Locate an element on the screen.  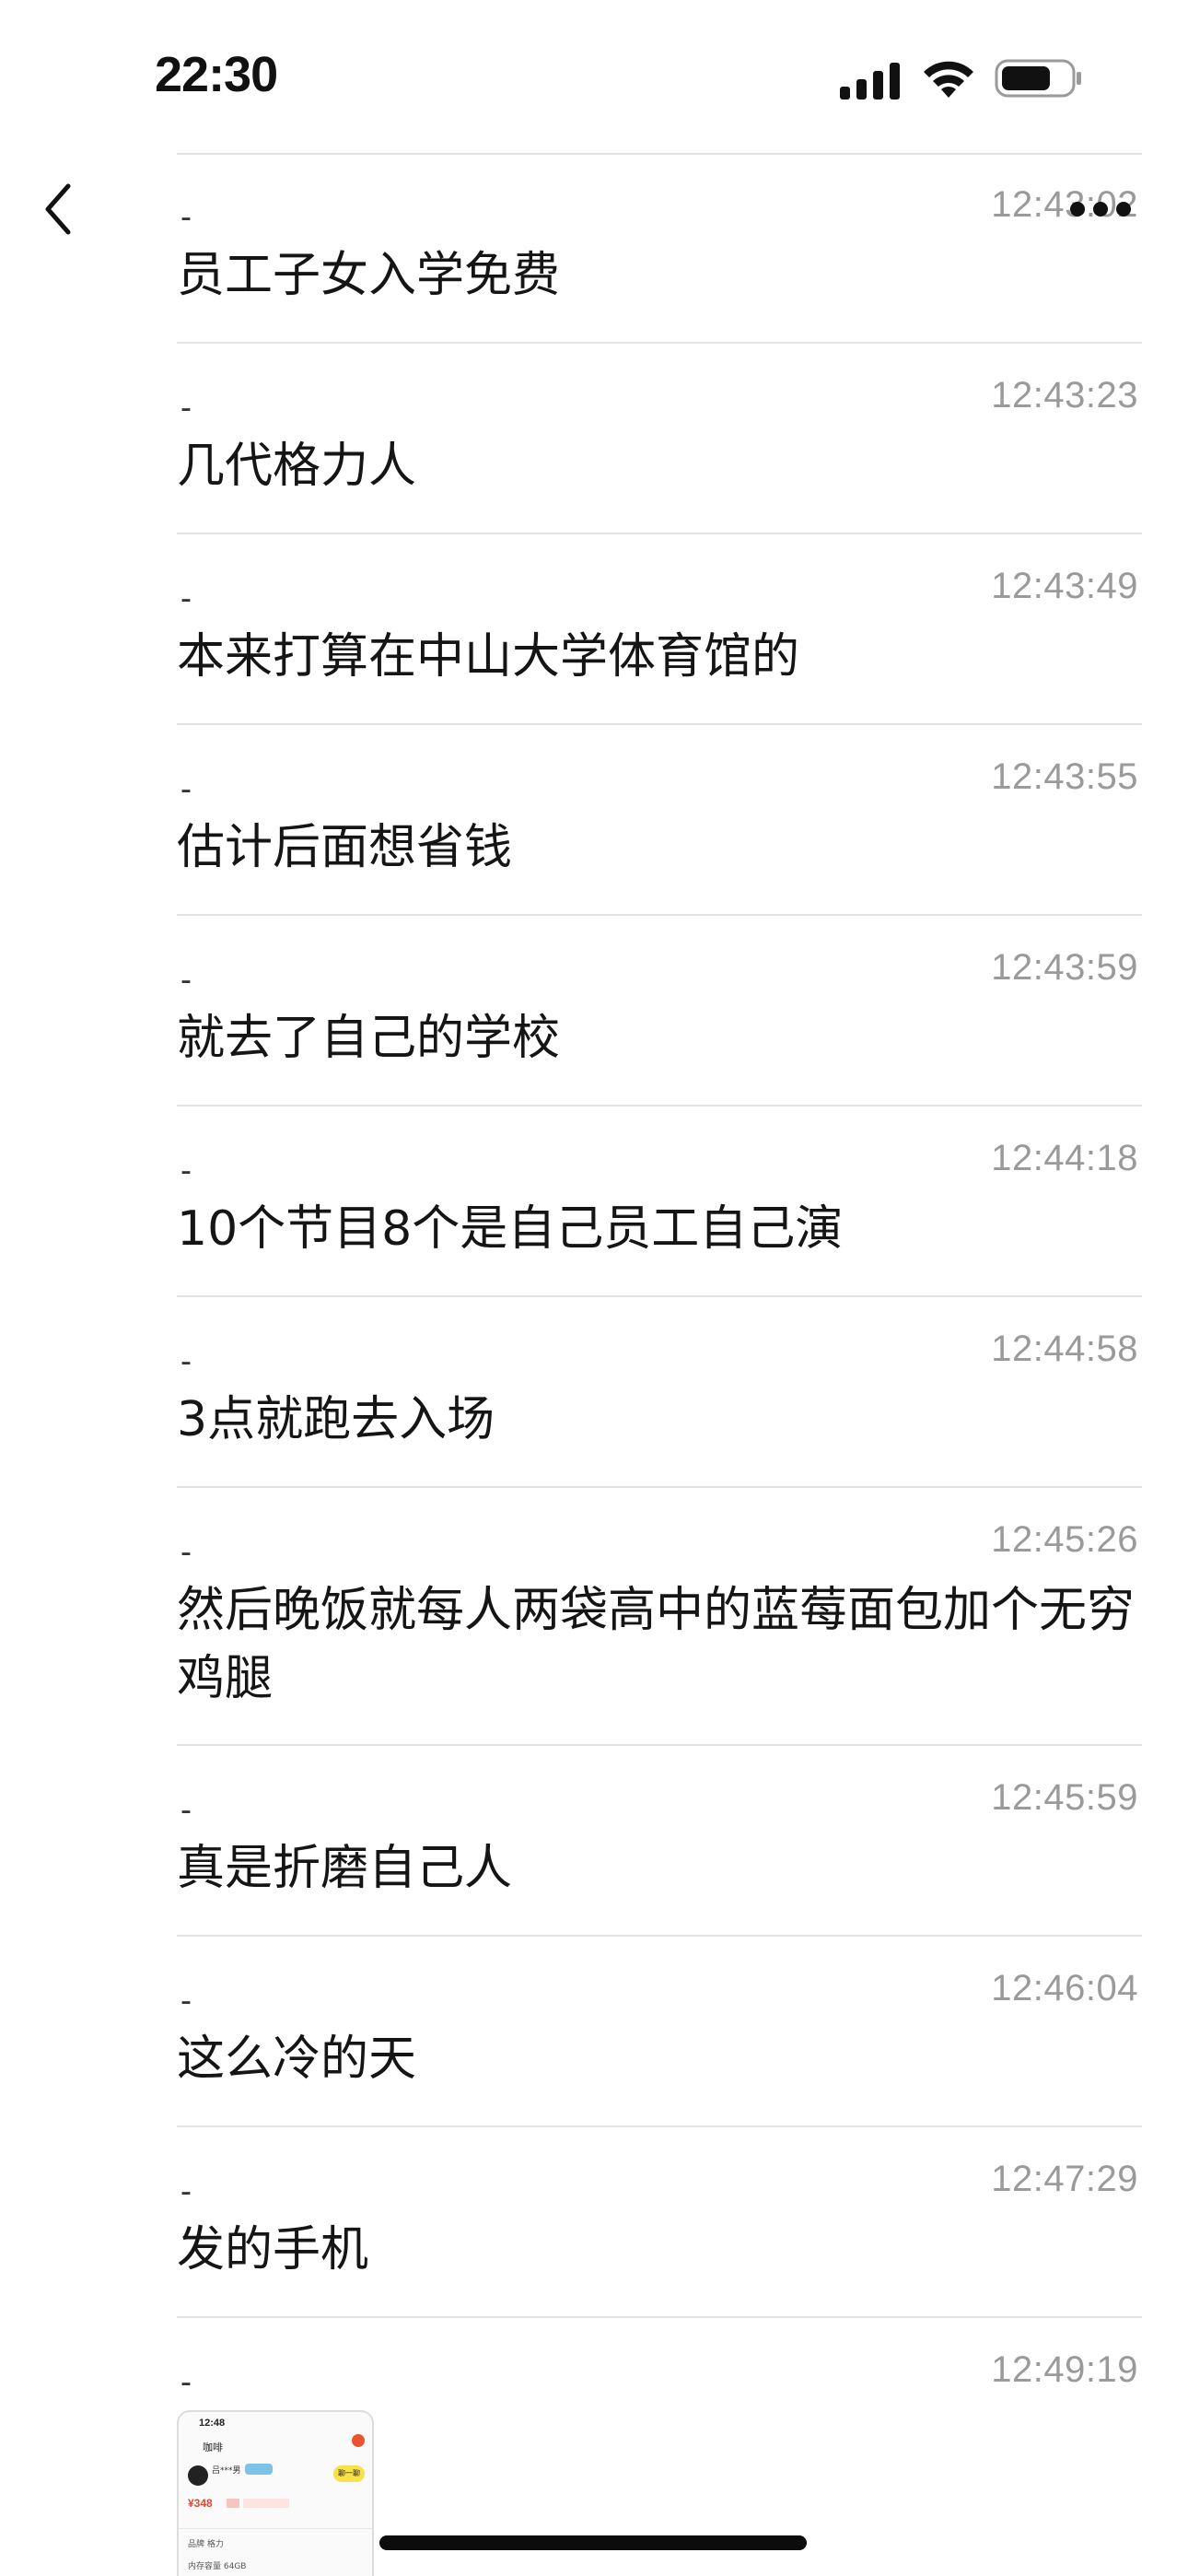
list-item: - 12:43:55 估计后面想省钱 is located at coordinates (659, 820).